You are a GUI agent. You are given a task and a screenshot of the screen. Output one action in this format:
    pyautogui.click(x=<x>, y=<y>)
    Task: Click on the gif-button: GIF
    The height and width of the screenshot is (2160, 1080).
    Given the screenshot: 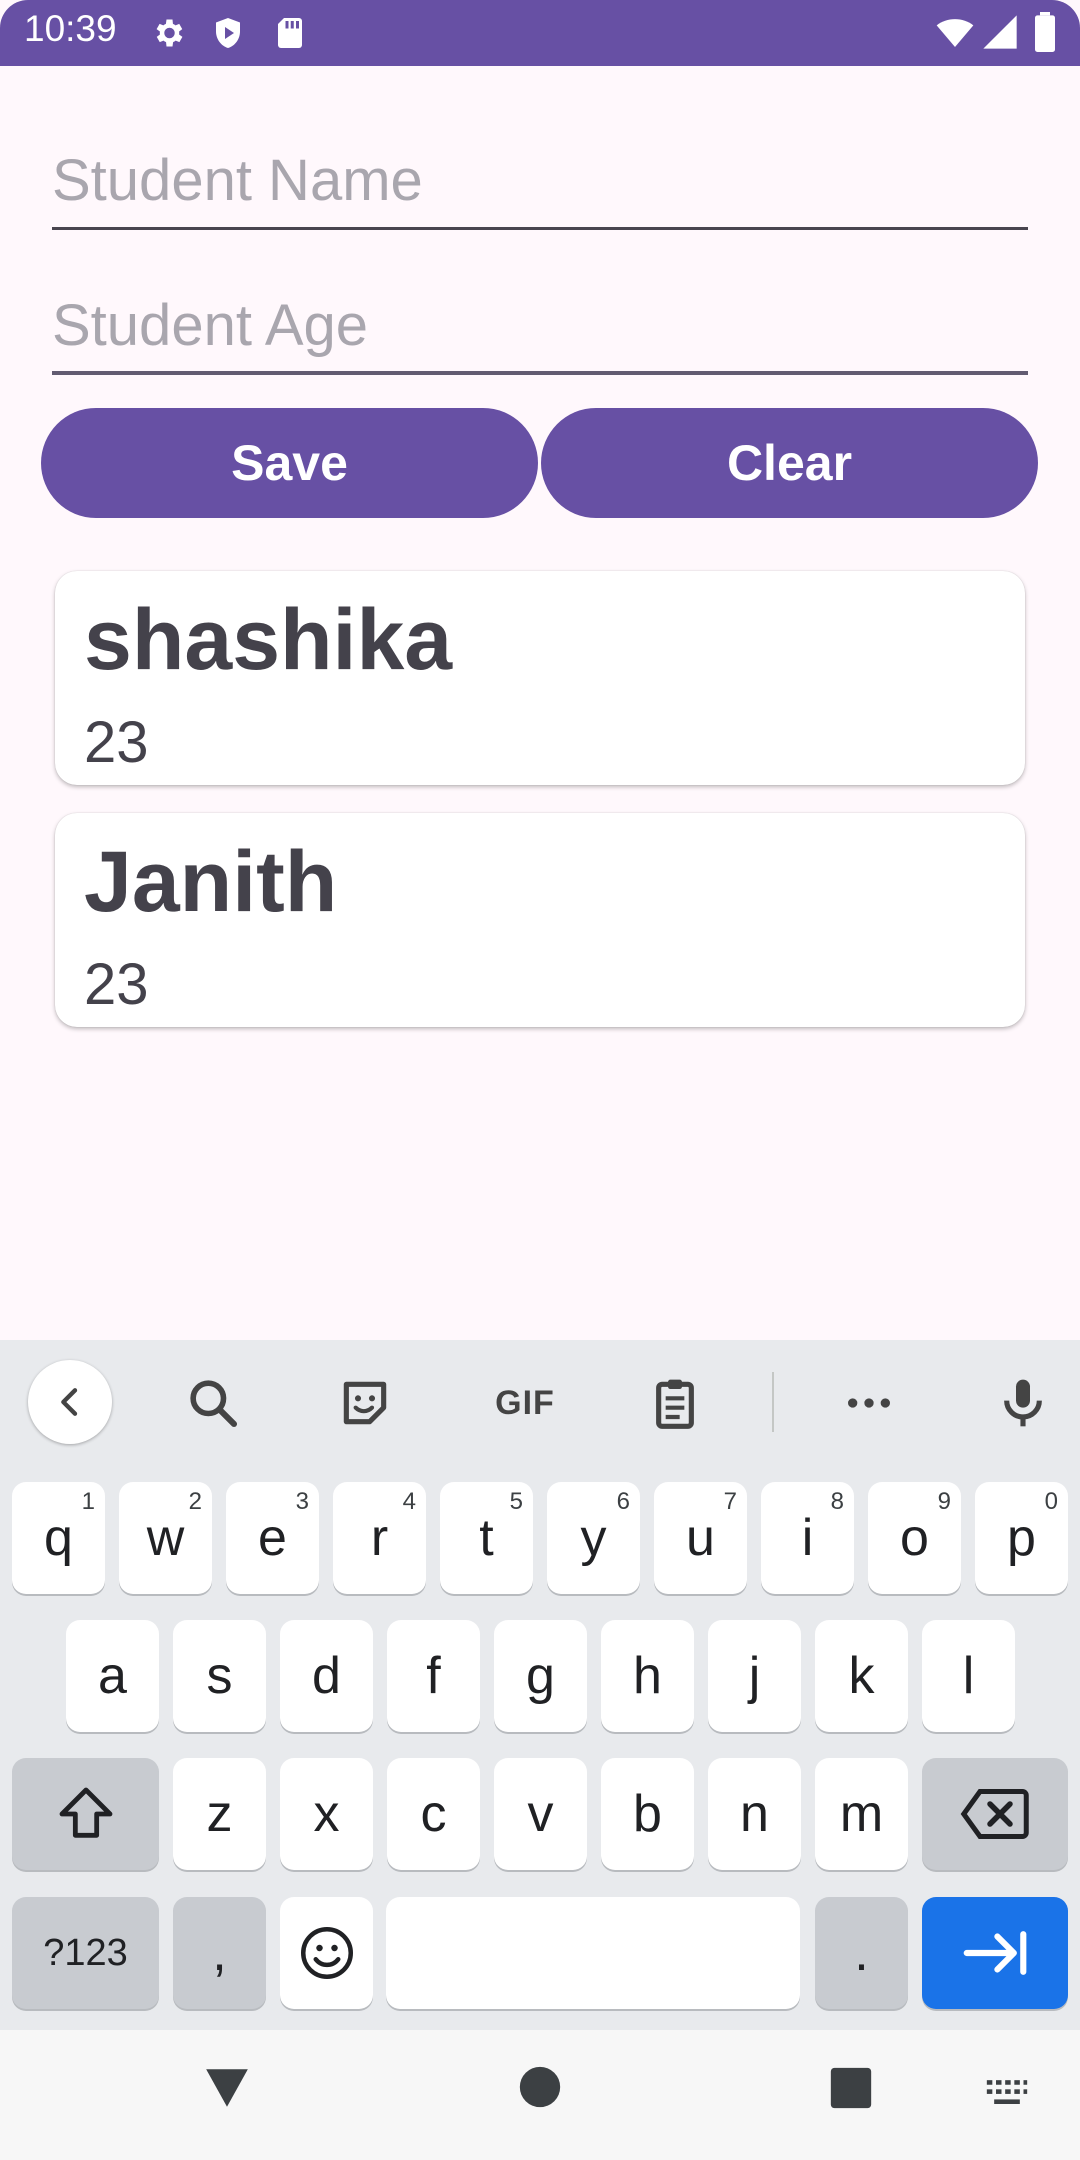 What is the action you would take?
    pyautogui.click(x=525, y=1403)
    